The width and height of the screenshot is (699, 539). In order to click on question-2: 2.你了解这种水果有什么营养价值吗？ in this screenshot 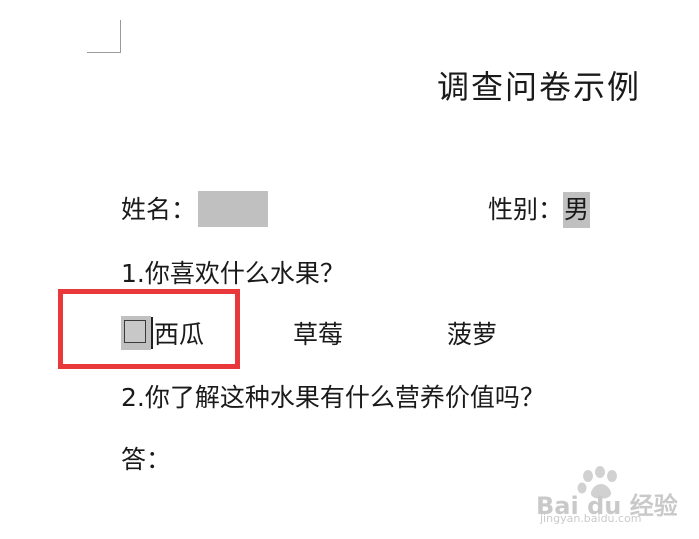, I will do `click(333, 397)`.